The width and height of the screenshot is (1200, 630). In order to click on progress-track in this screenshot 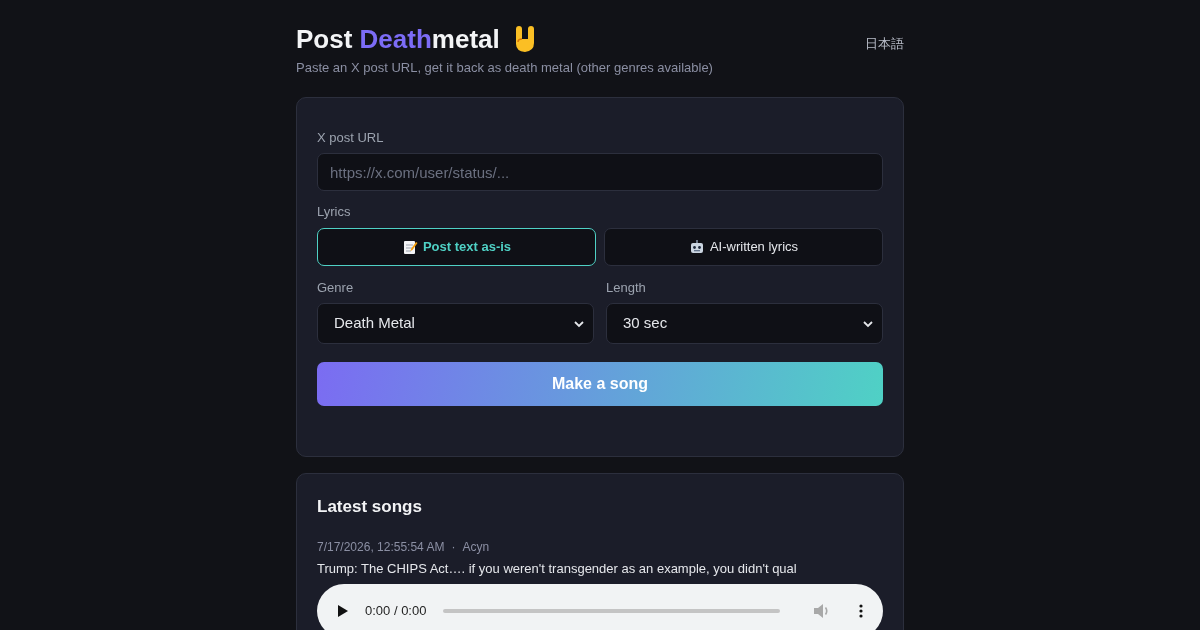, I will do `click(611, 611)`.